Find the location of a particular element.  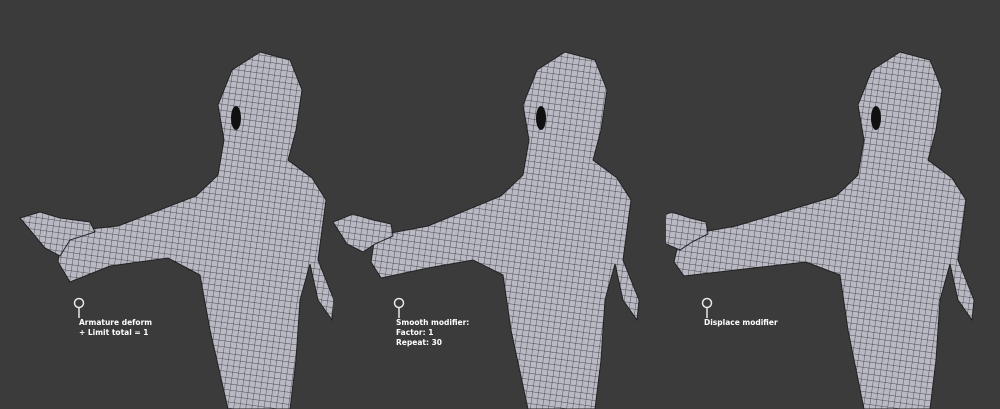

caption-smooth: Smooth modifier: Factor: 1 Repeat: 30 is located at coordinates (433, 332).